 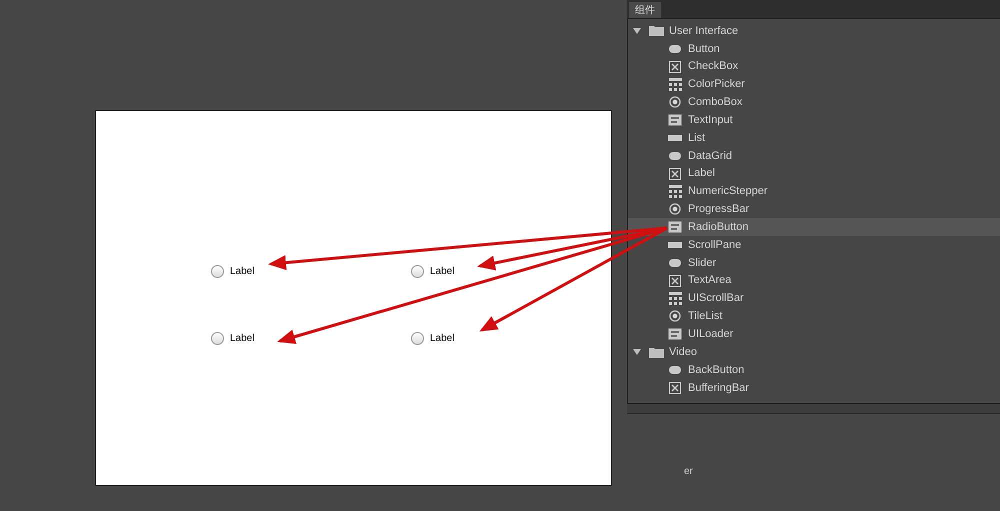 What do you see at coordinates (705, 316) in the screenshot?
I see `component-label: TileList` at bounding box center [705, 316].